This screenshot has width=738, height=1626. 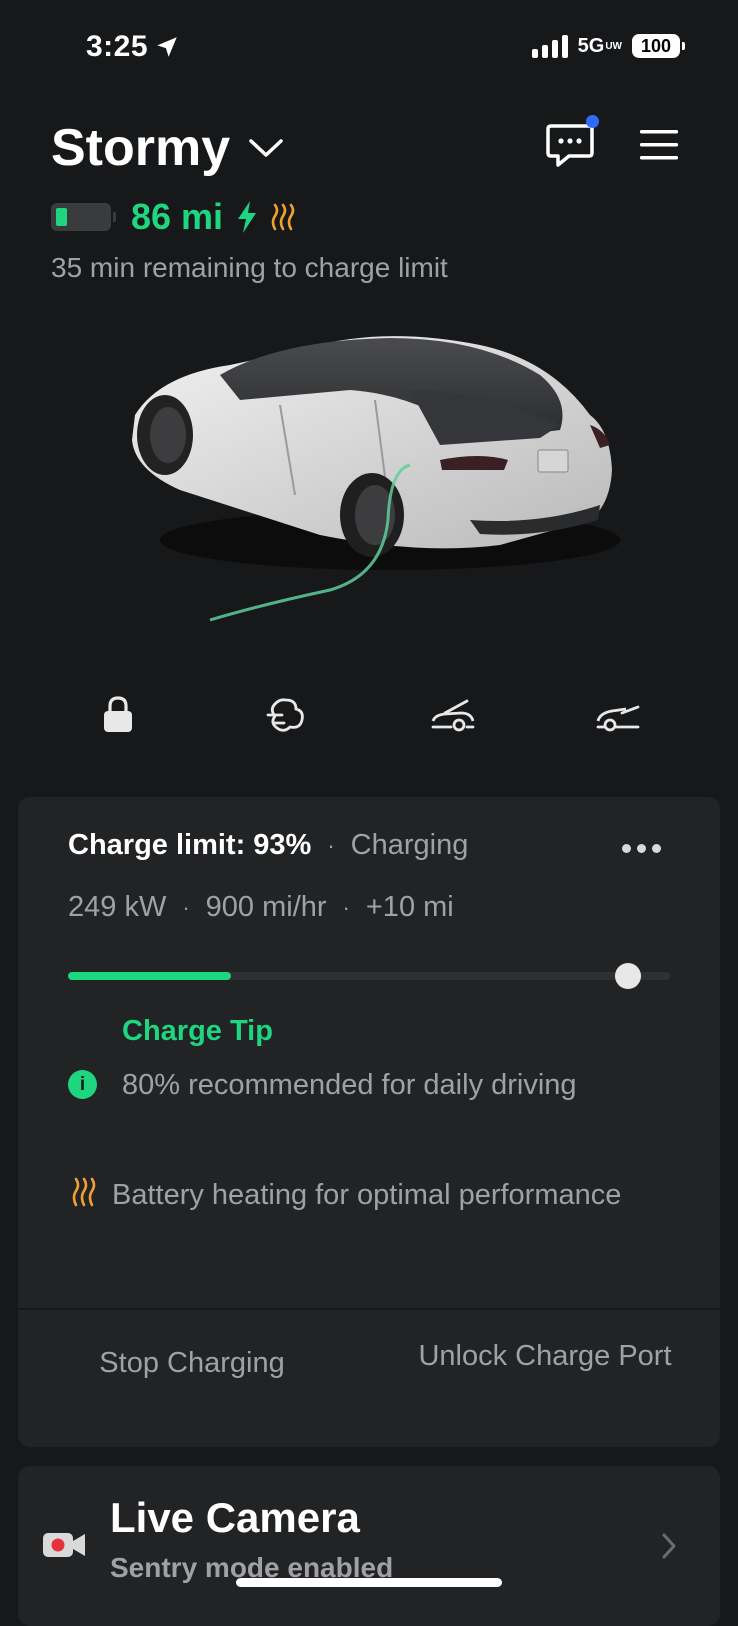 What do you see at coordinates (83, 217) in the screenshot?
I see `battery-icon` at bounding box center [83, 217].